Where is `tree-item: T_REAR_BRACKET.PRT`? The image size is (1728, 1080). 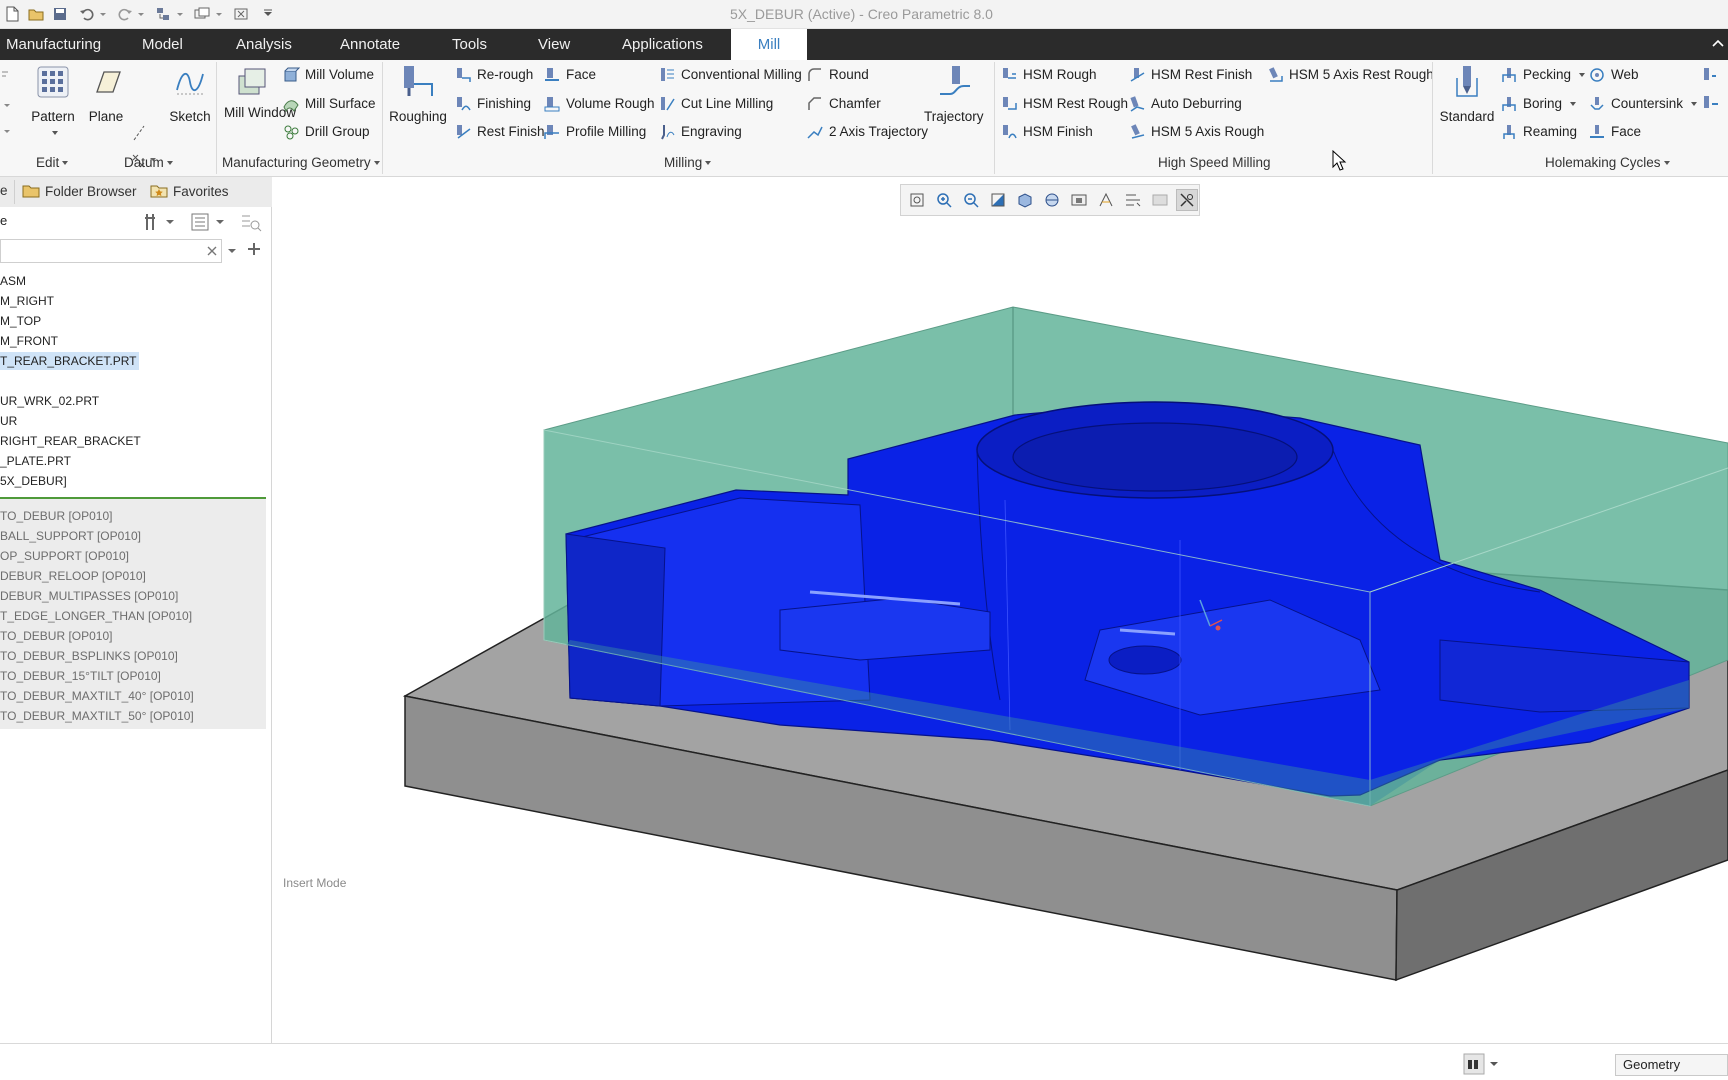
tree-item: T_REAR_BRACKET.PRT is located at coordinates (70, 361).